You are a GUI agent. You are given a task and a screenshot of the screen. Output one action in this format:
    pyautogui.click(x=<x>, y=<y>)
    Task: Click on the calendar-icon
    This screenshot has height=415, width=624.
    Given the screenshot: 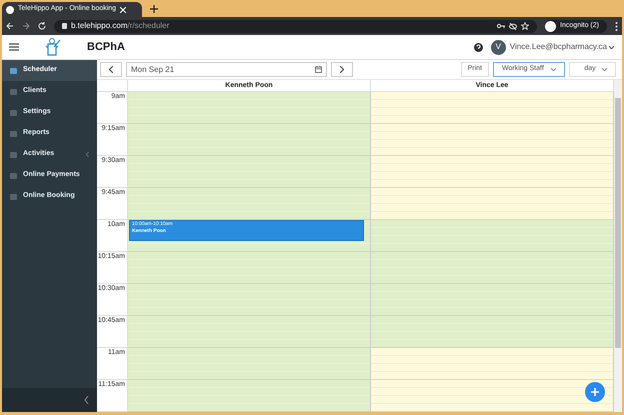 What is the action you would take?
    pyautogui.click(x=318, y=69)
    